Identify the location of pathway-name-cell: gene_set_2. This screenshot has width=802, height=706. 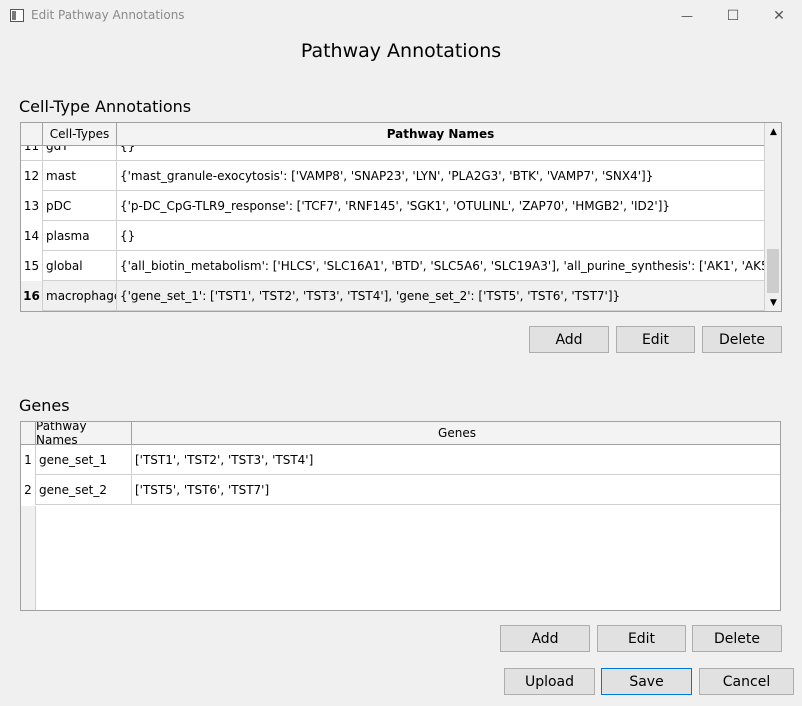
(84, 490).